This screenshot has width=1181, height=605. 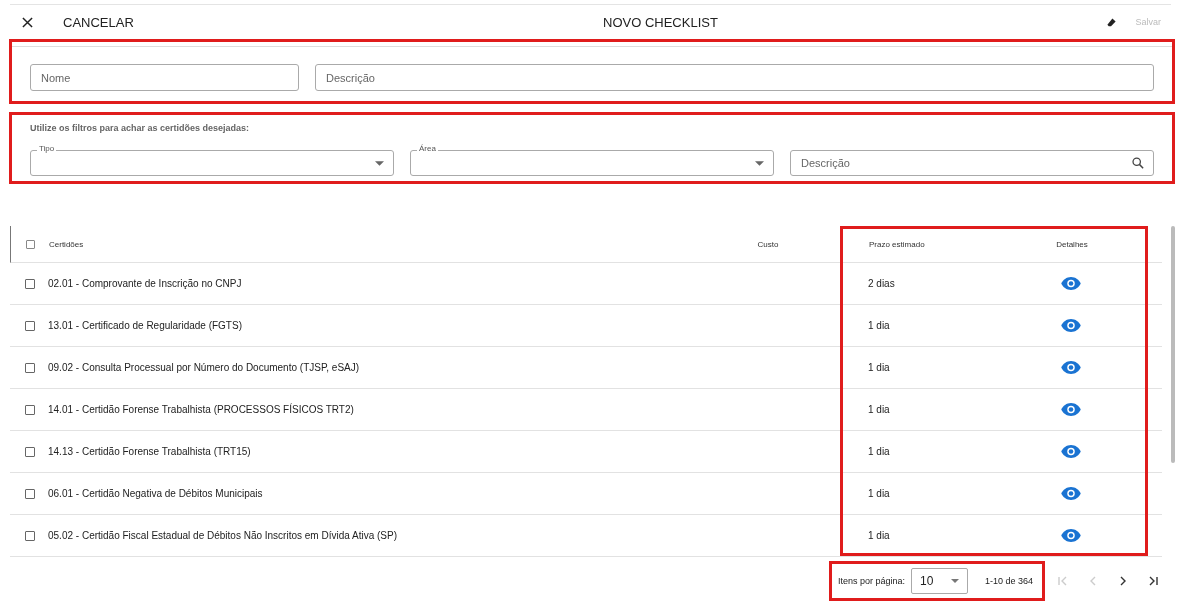 What do you see at coordinates (201, 409) in the screenshot?
I see `certificate-name: 14.01 - Certidão Forense Trabalhista (PROCESSOS FÍSICOS TRT2)` at bounding box center [201, 409].